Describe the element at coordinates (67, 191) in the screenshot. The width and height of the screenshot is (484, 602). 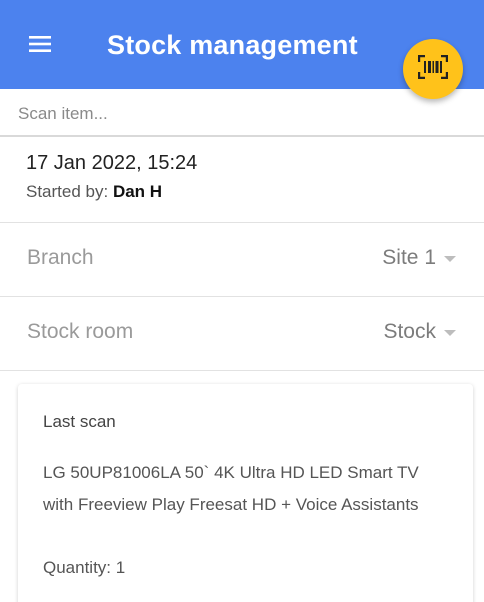
I see `started-by-label: Started by:` at that location.